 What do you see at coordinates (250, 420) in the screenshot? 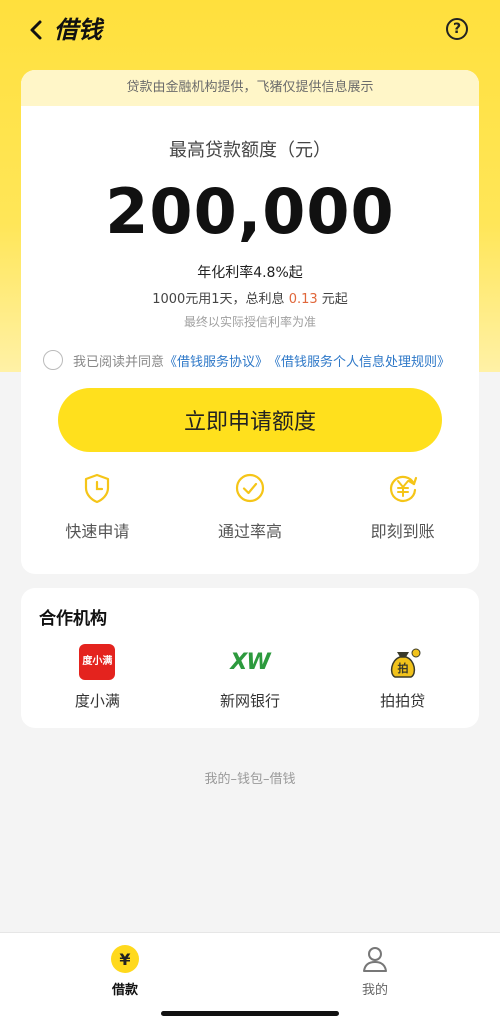
I see `apply-button: 立即申请额度` at bounding box center [250, 420].